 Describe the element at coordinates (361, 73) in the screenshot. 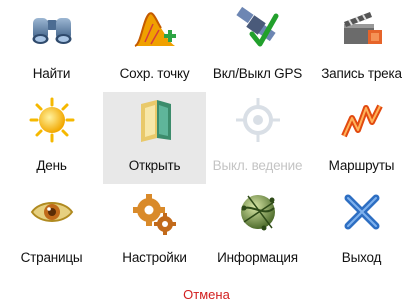

I see `menu-item-label: Запись трека` at that location.